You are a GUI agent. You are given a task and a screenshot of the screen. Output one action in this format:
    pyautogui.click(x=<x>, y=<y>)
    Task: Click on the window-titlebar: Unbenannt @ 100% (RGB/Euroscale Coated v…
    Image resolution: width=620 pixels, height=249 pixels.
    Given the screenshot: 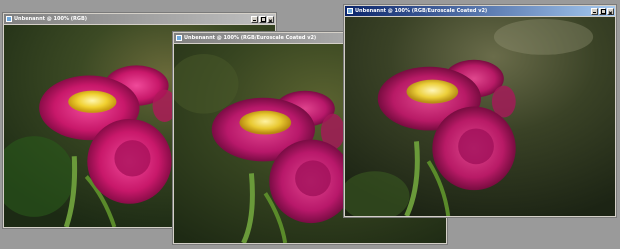 What is the action you would take?
    pyautogui.click(x=480, y=11)
    